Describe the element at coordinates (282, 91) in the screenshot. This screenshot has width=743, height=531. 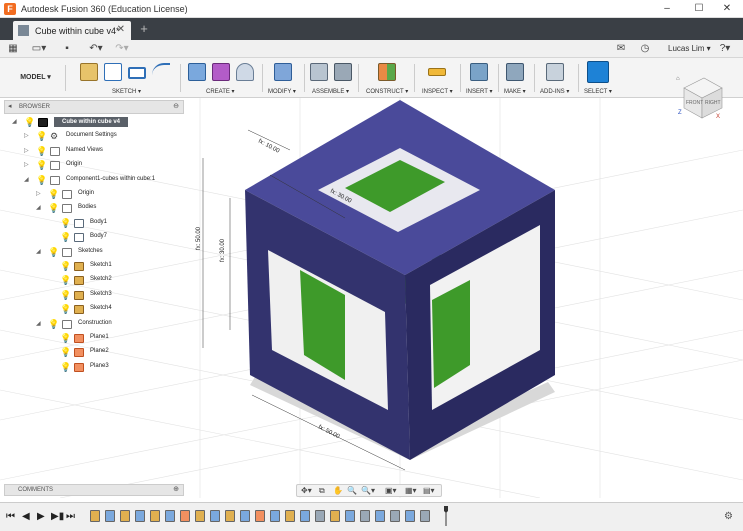
I see `modify-group-label: MODIFY ▾` at that location.